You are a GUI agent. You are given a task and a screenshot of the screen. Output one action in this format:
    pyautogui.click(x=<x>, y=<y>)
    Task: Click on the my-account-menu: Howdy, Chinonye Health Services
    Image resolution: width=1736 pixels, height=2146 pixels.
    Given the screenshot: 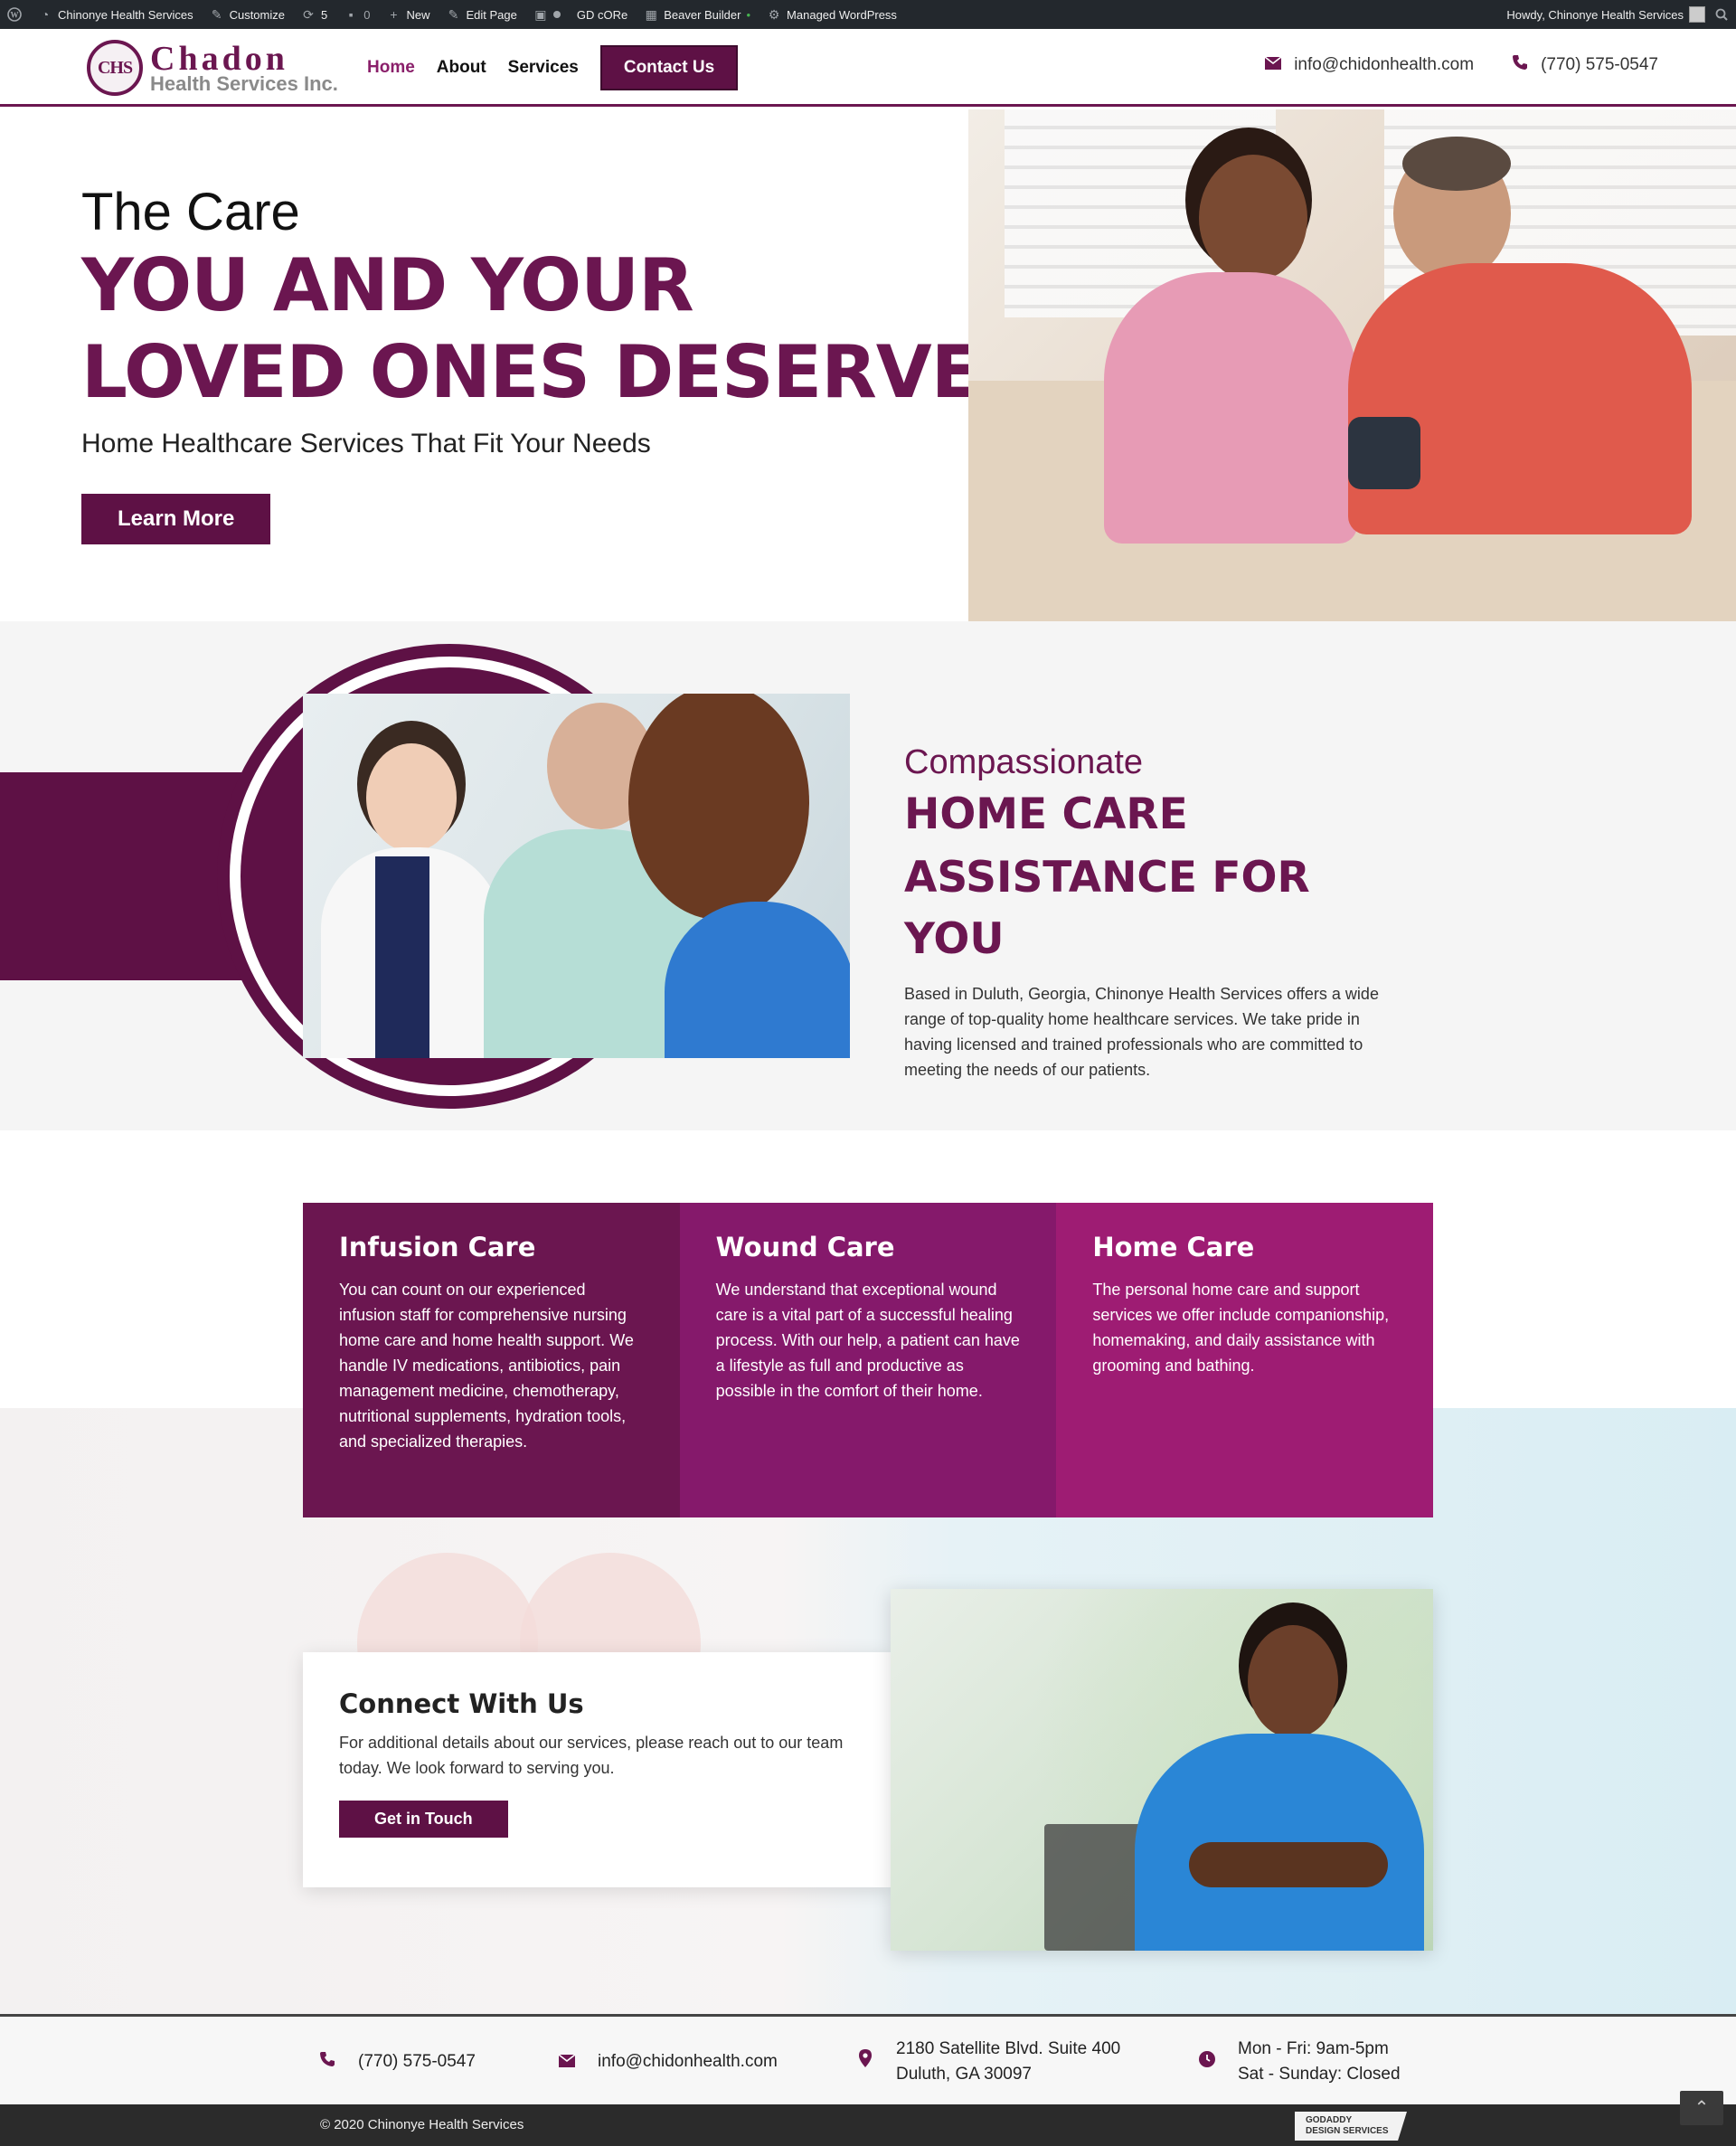 What is the action you would take?
    pyautogui.click(x=1606, y=15)
    